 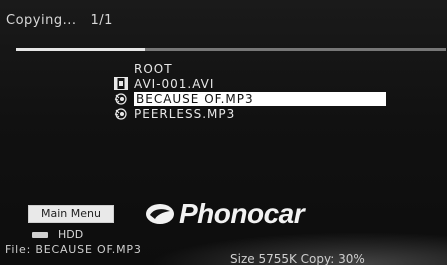 I want to click on folder-root: ROOT, so click(x=250, y=68).